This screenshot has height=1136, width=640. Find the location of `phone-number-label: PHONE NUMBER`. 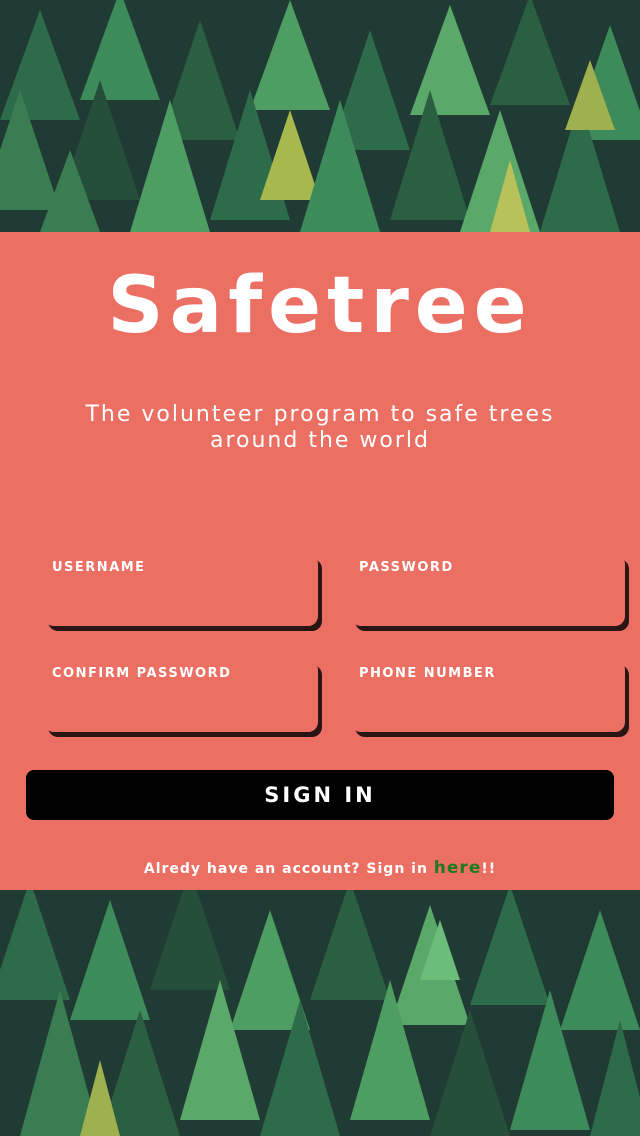

phone-number-label: PHONE NUMBER is located at coordinates (427, 673).